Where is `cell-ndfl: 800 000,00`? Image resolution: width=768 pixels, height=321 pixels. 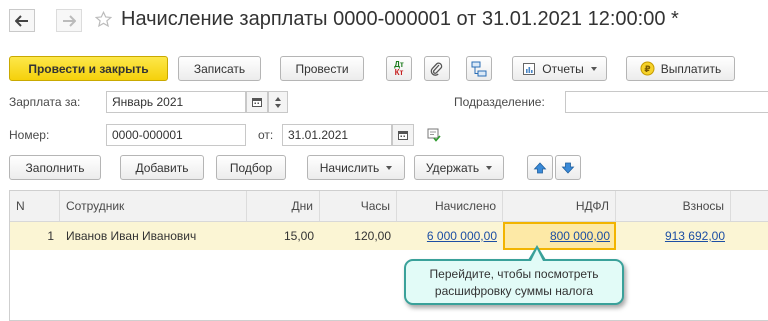 cell-ndfl: 800 000,00 is located at coordinates (559, 236).